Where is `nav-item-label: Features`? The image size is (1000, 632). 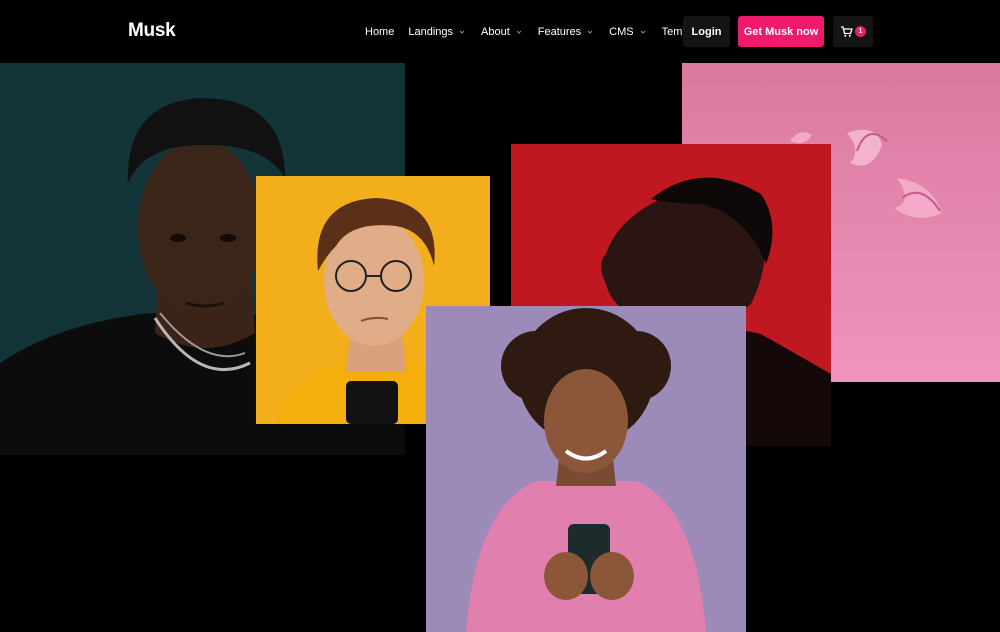
nav-item-label: Features is located at coordinates (559, 32).